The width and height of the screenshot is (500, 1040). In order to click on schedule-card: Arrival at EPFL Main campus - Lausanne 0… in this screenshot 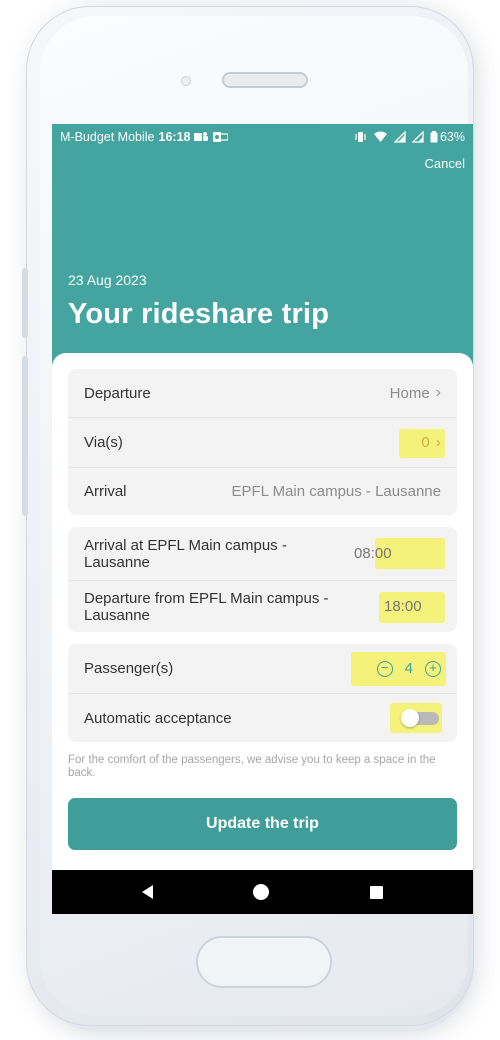, I will do `click(262, 579)`.